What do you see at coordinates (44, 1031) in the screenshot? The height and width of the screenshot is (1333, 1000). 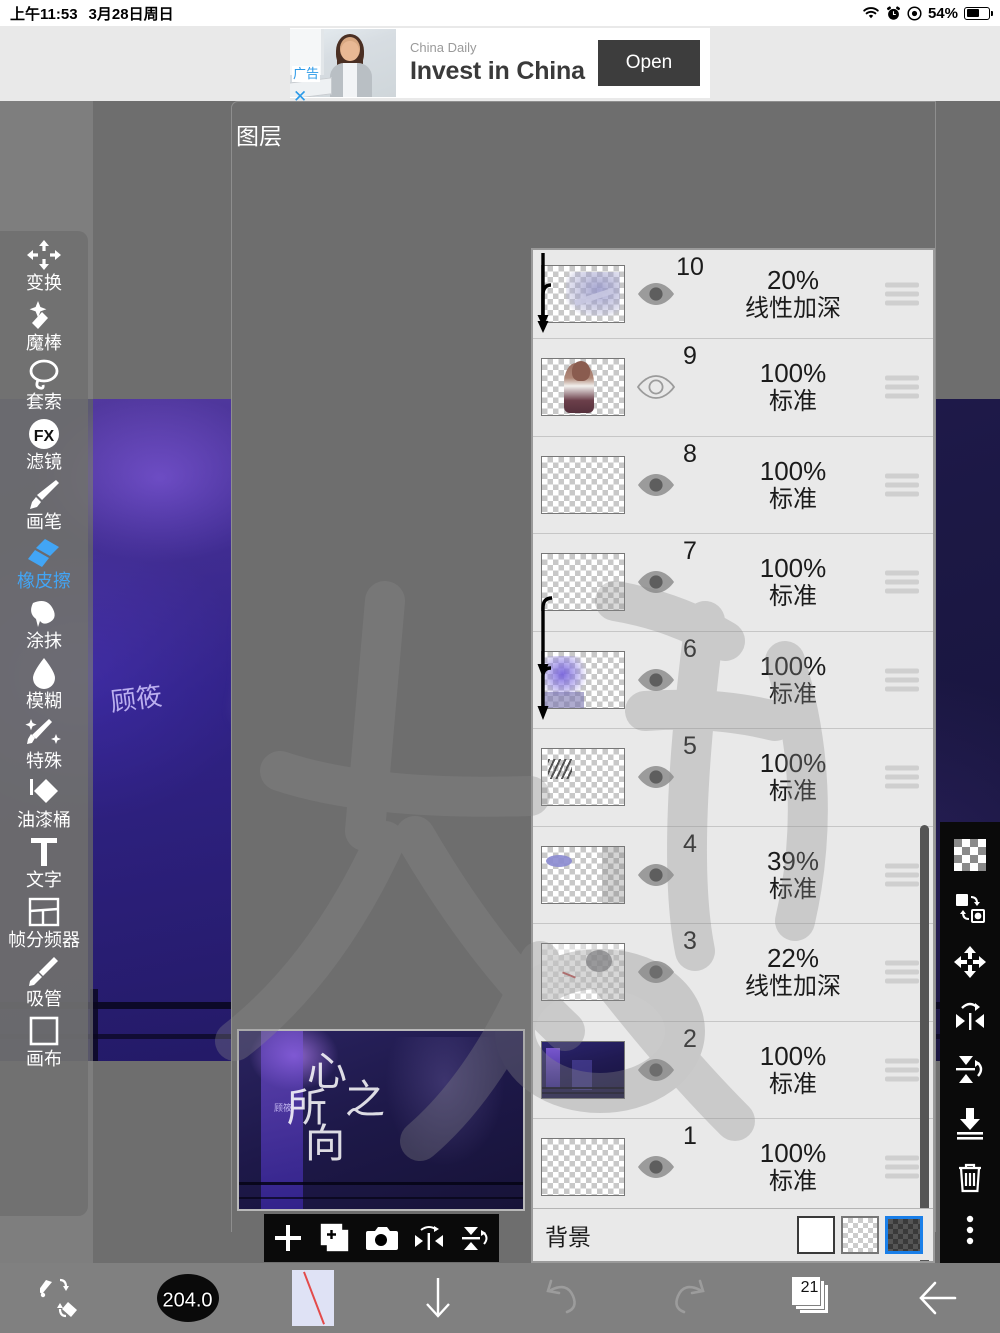 I see `canvas-icon` at bounding box center [44, 1031].